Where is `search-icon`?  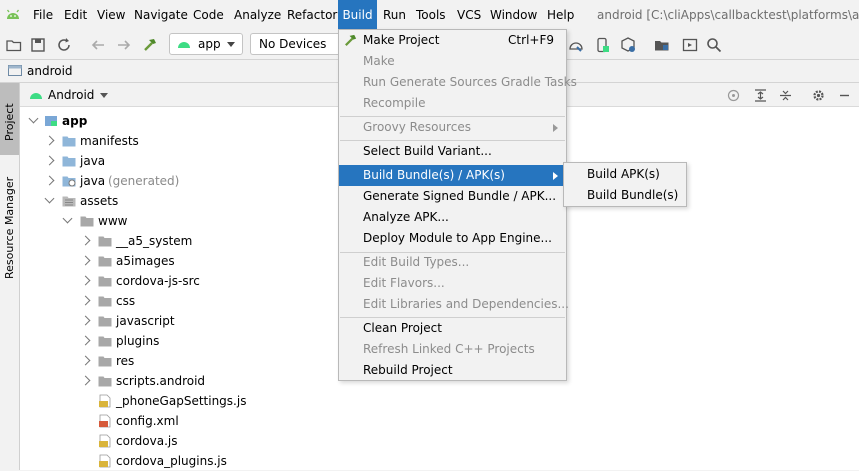
search-icon is located at coordinates (714, 45).